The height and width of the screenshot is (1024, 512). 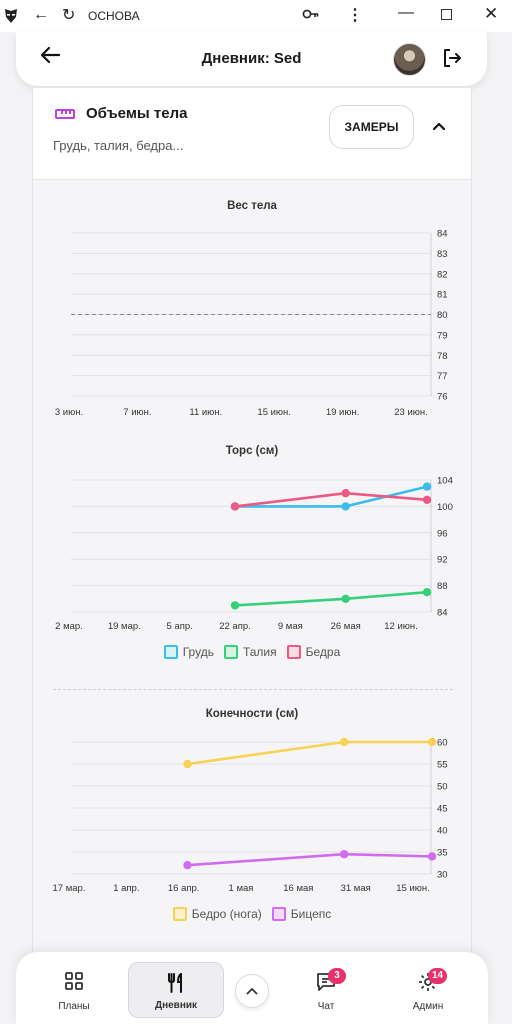 What do you see at coordinates (445, 507) in the screenshot?
I see `y-tick-label: 100` at bounding box center [445, 507].